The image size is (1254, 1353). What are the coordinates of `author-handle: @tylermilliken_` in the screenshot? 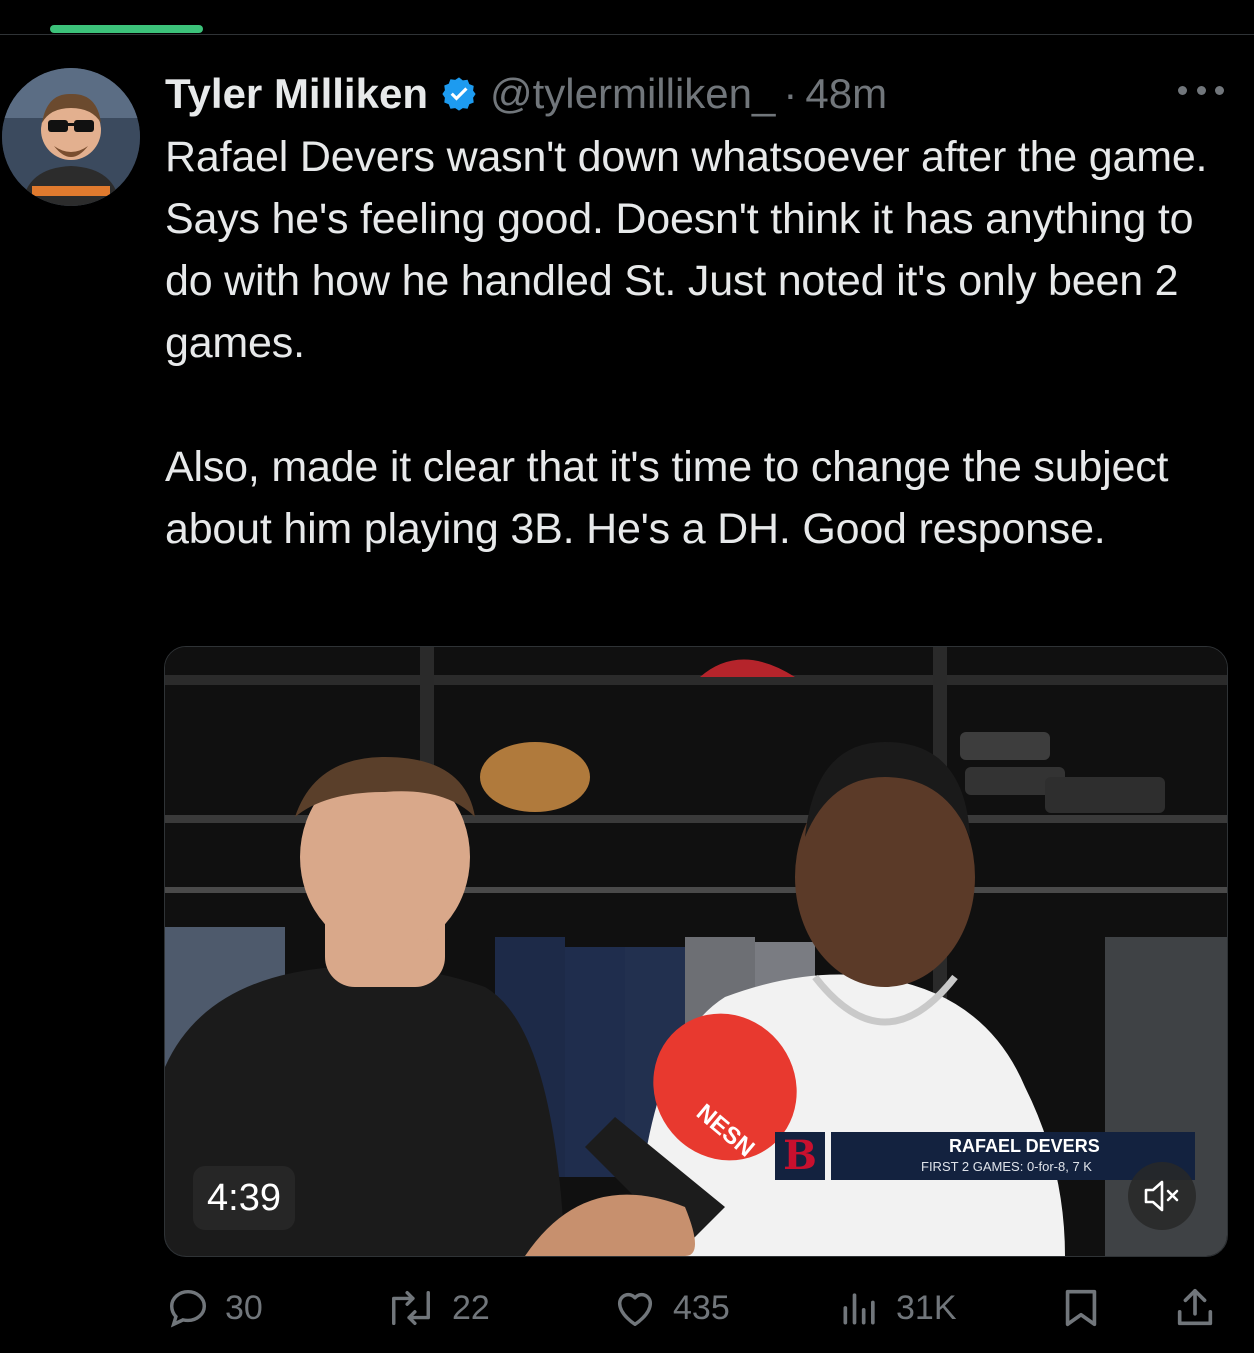 It's located at (632, 94).